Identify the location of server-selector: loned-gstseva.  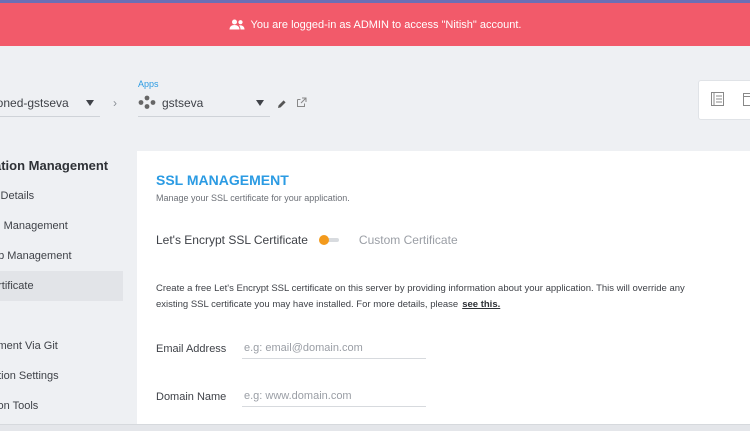
(50, 103).